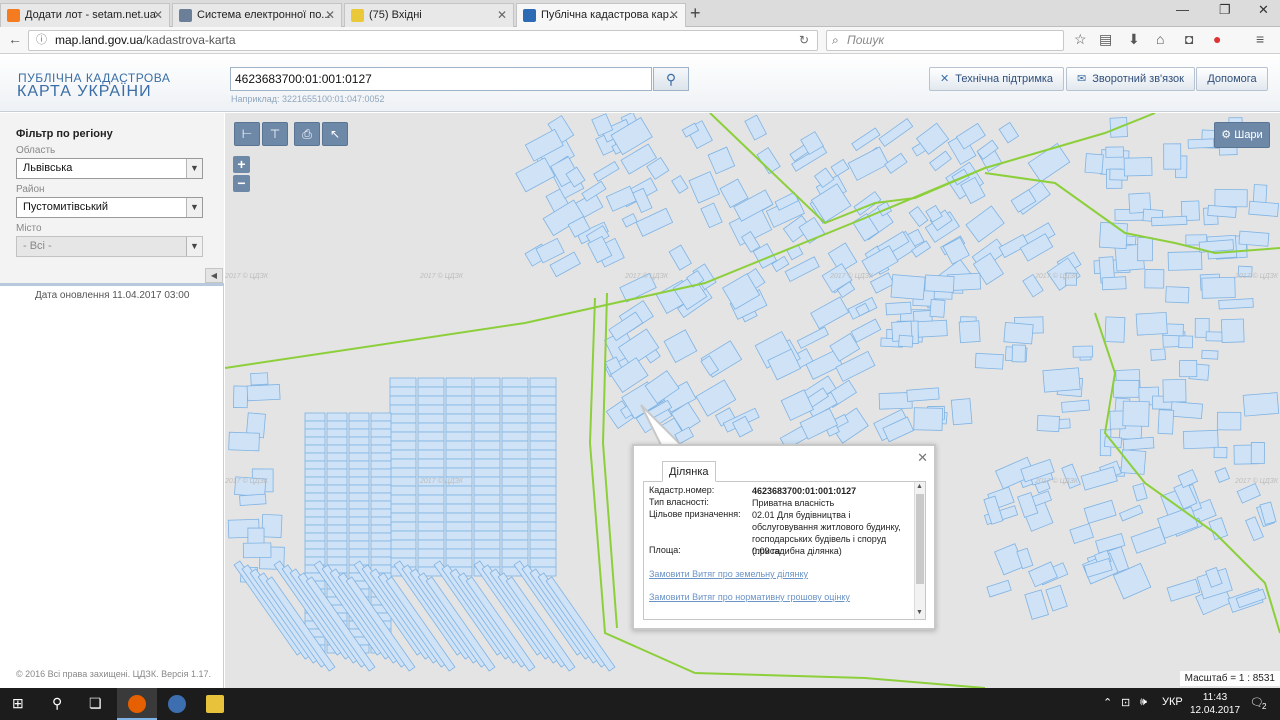 This screenshot has height=720, width=1280. What do you see at coordinates (1130, 79) in the screenshot?
I see `feedback-button: ✉ Зворотний зв'язок` at bounding box center [1130, 79].